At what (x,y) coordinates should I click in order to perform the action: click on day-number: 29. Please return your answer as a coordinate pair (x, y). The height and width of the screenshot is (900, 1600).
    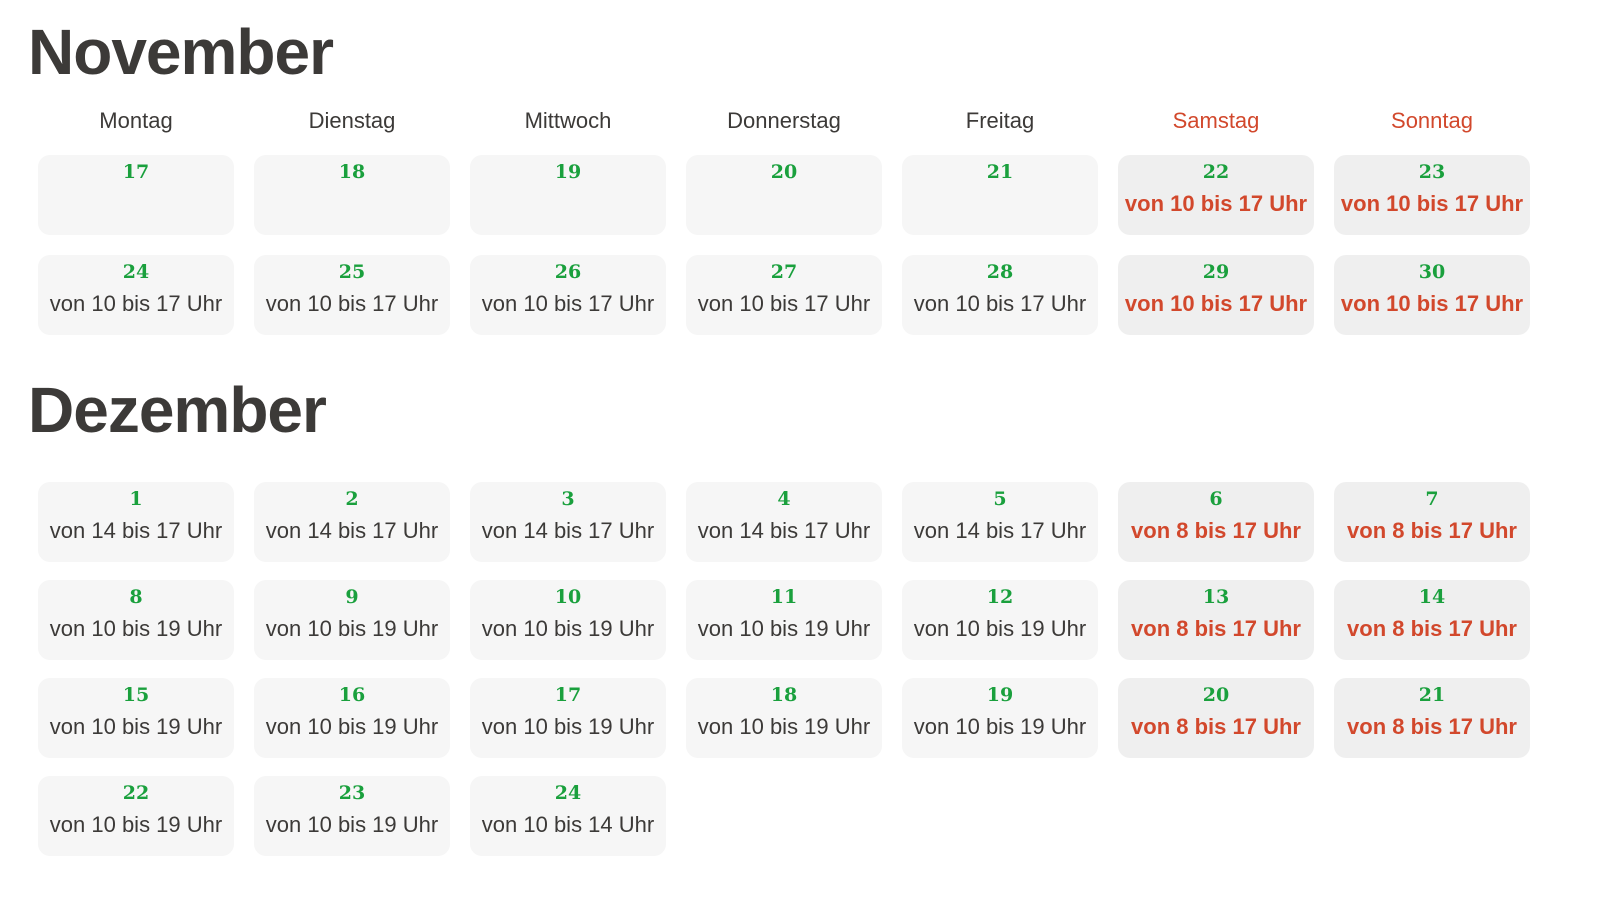
    Looking at the image, I should click on (1216, 272).